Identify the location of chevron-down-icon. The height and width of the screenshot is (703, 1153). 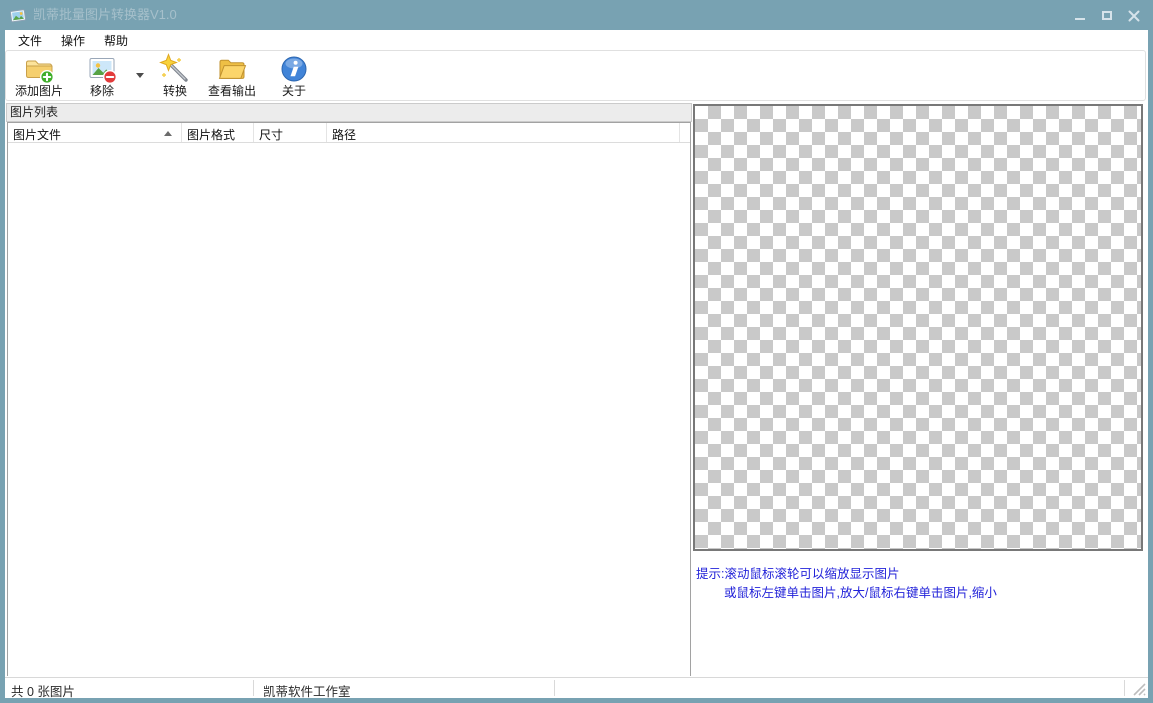
(140, 75).